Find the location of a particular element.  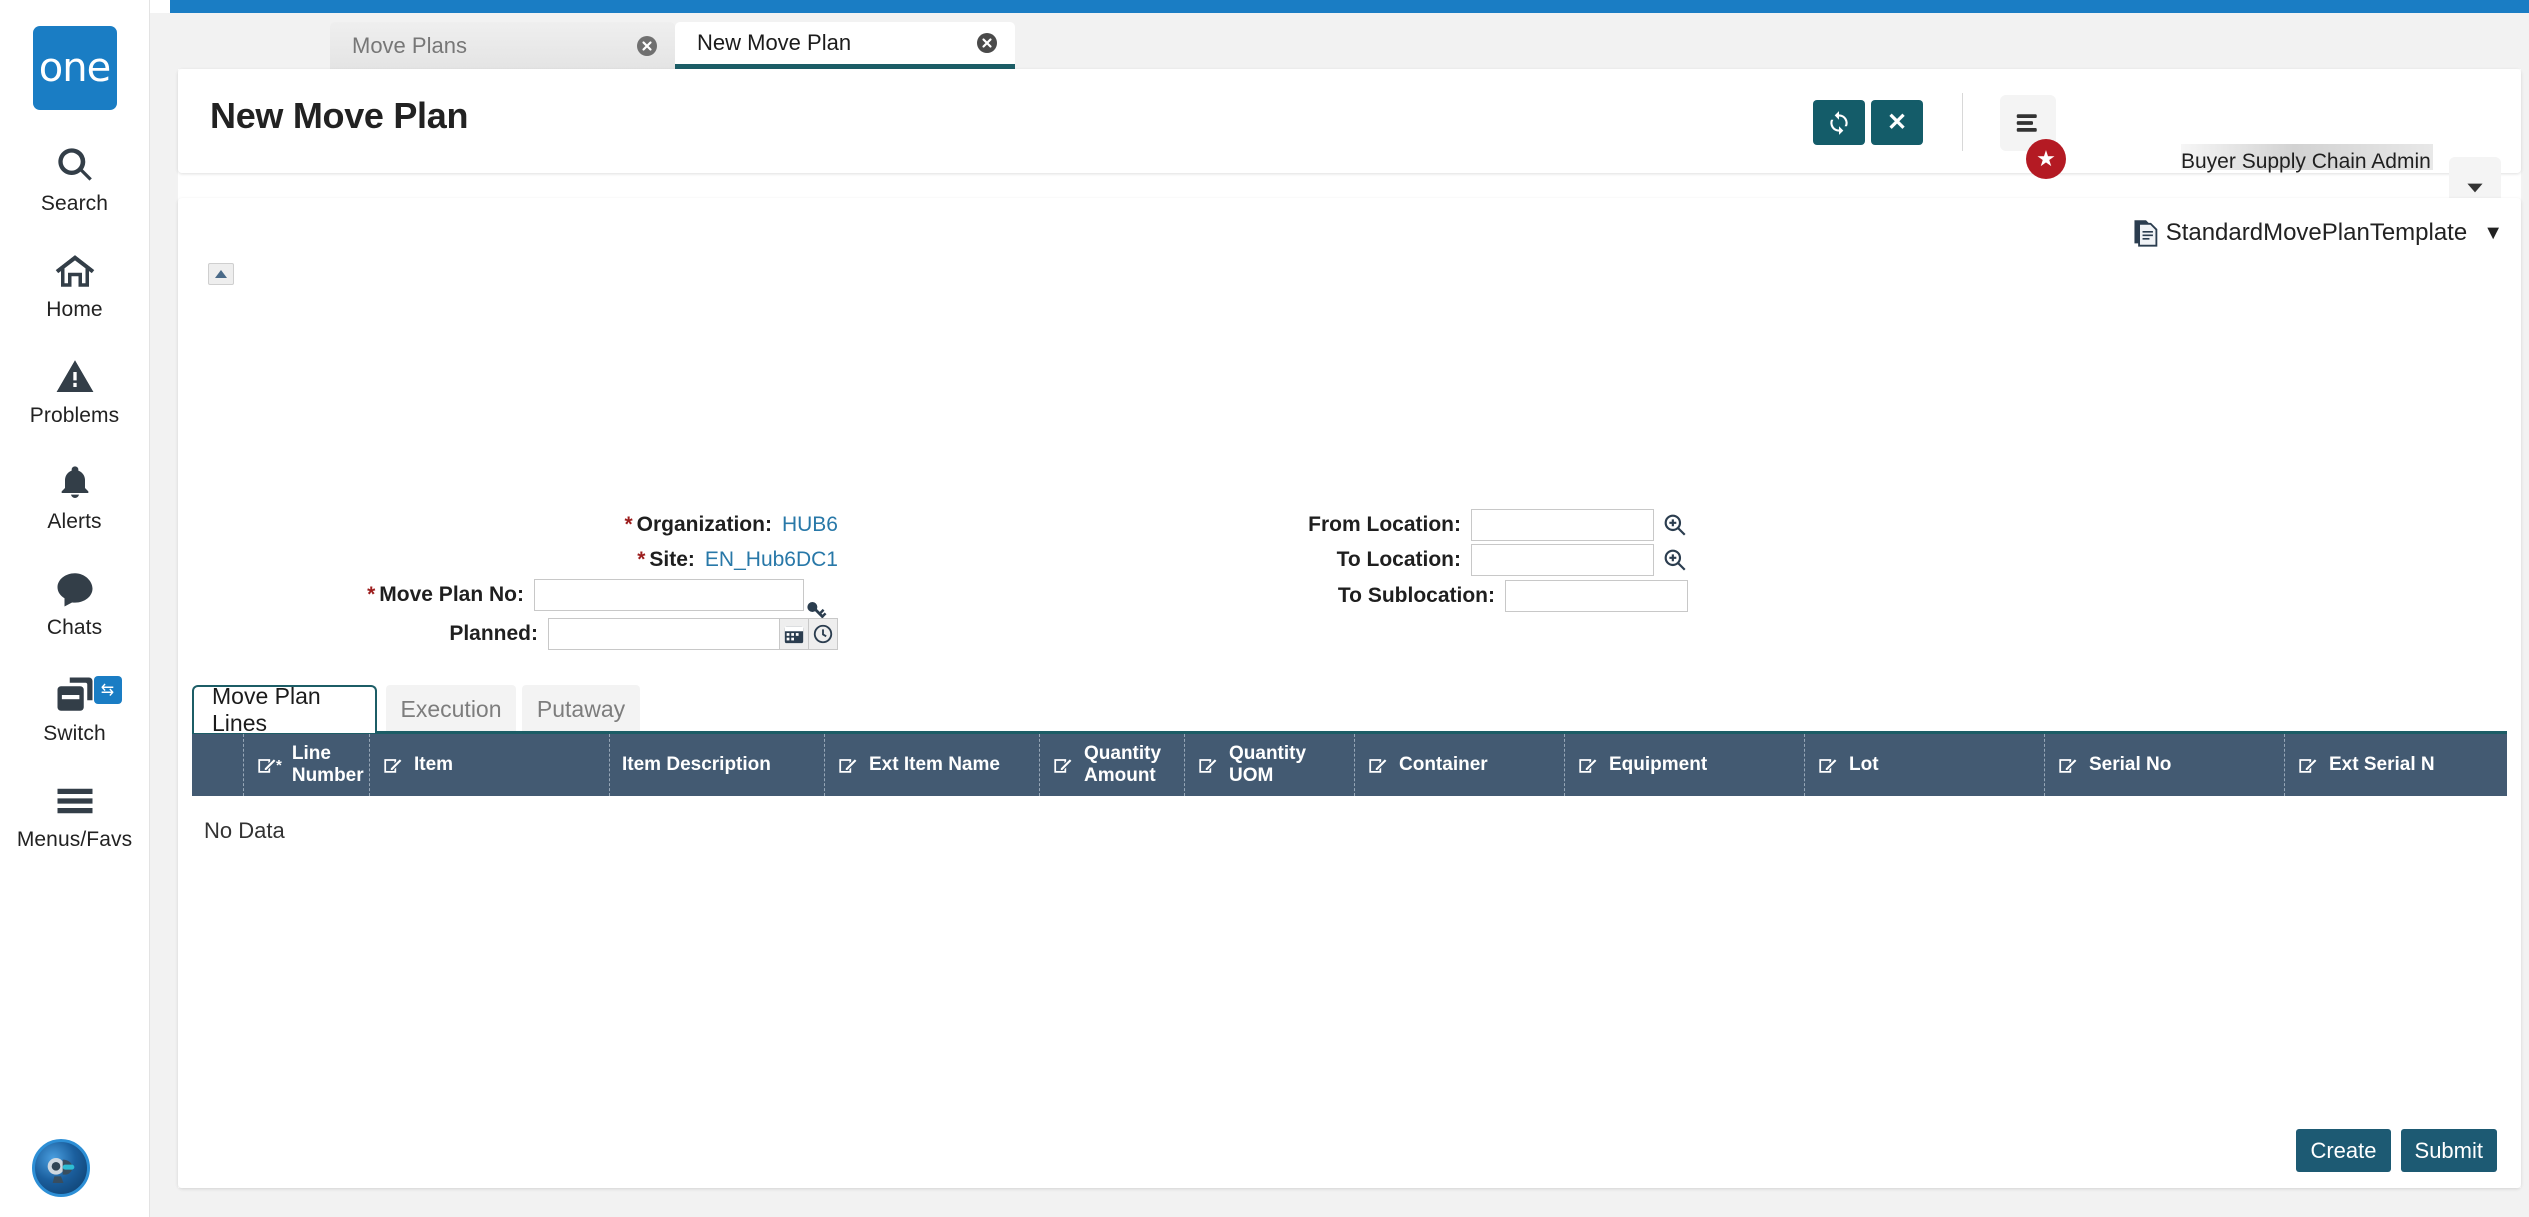

tab-strip: Move Plans New Move Plan is located at coordinates (1339, 41).